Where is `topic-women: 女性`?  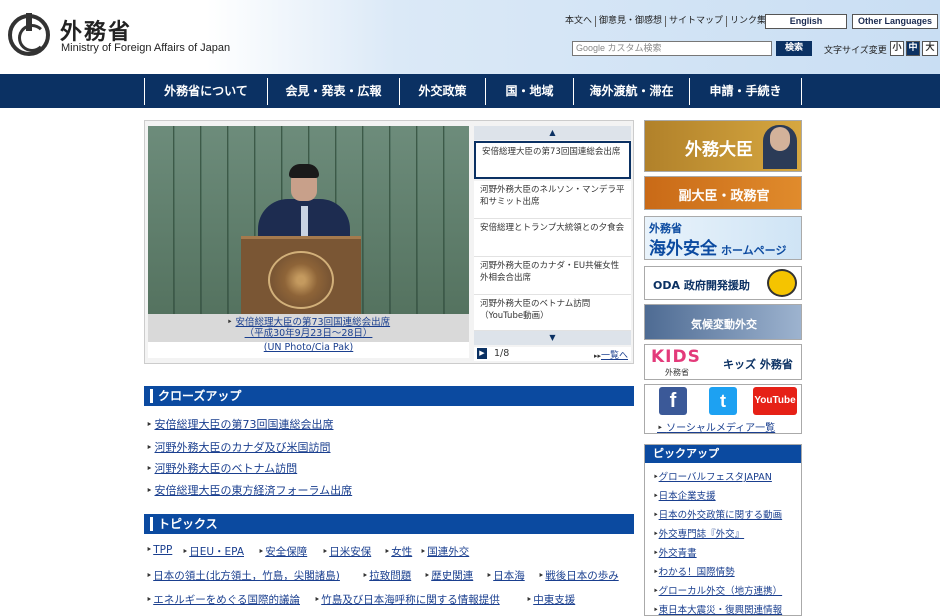
topic-women: 女性 is located at coordinates (398, 551).